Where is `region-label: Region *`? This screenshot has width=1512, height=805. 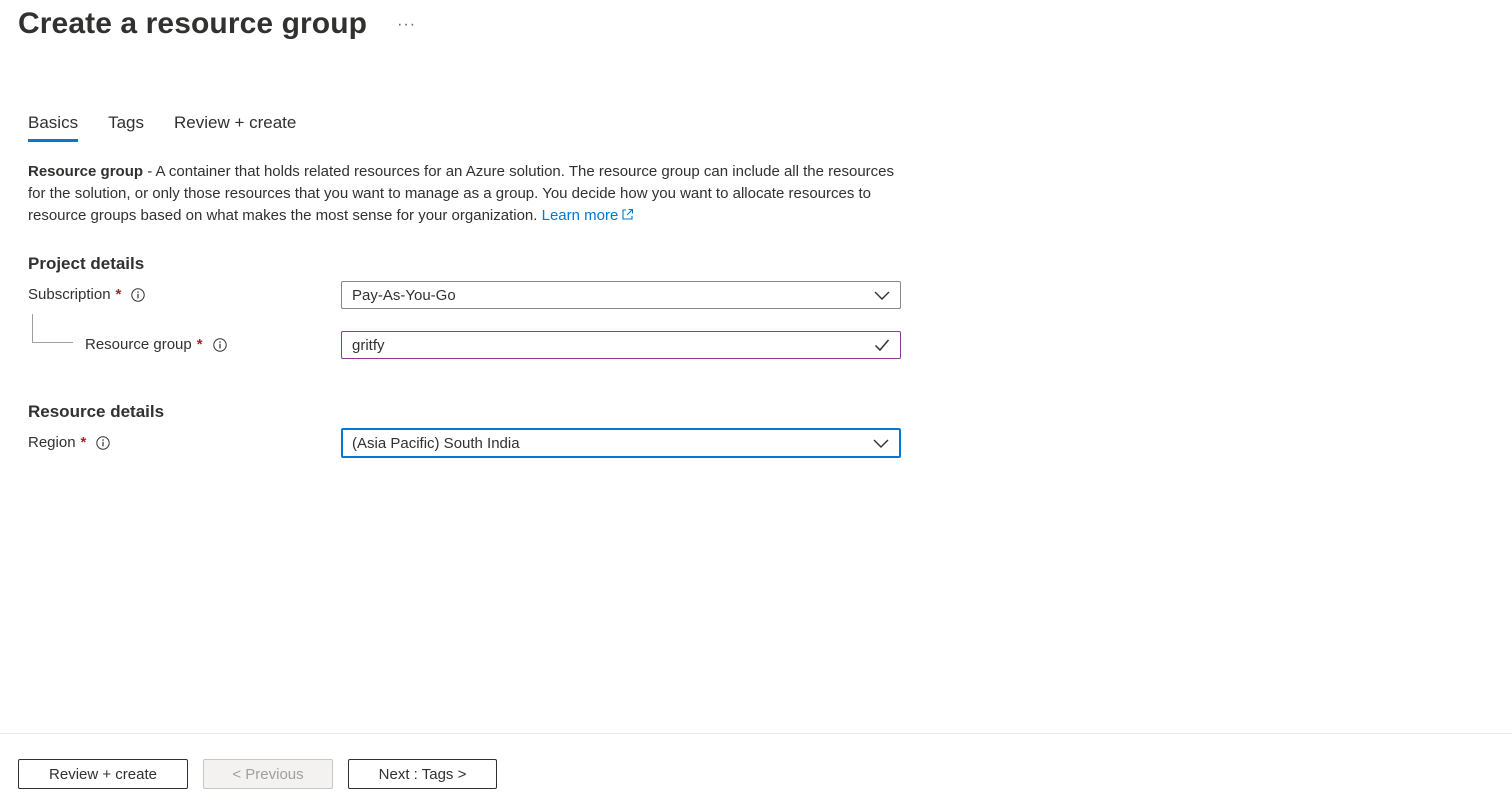 region-label: Region * is located at coordinates (69, 442).